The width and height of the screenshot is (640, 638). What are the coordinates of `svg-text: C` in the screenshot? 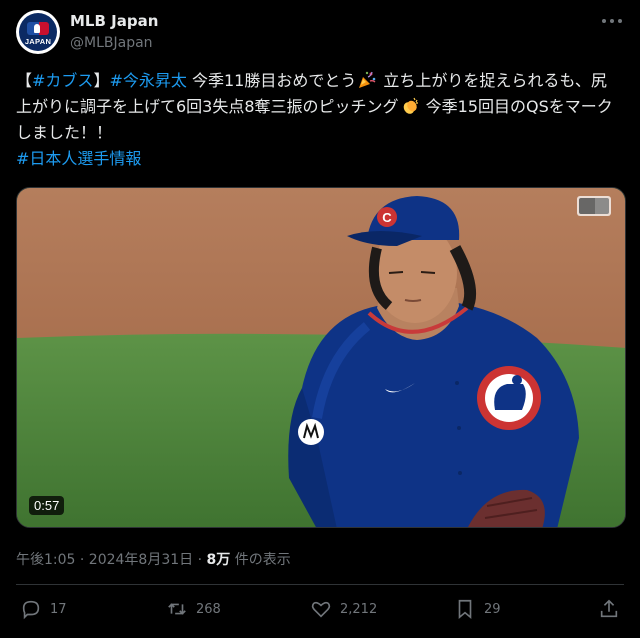 It's located at (387, 217).